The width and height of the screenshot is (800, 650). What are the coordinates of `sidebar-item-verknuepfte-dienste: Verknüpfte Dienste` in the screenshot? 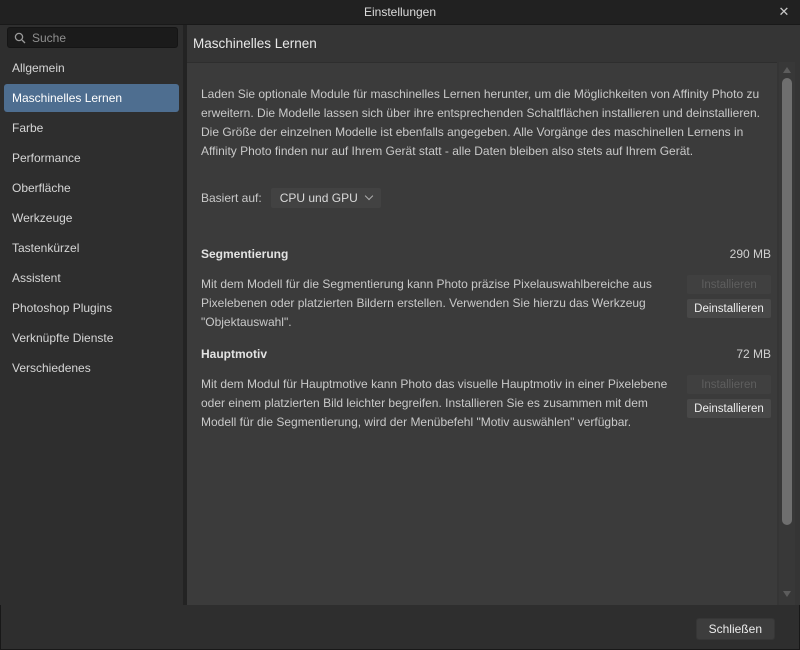 It's located at (91, 338).